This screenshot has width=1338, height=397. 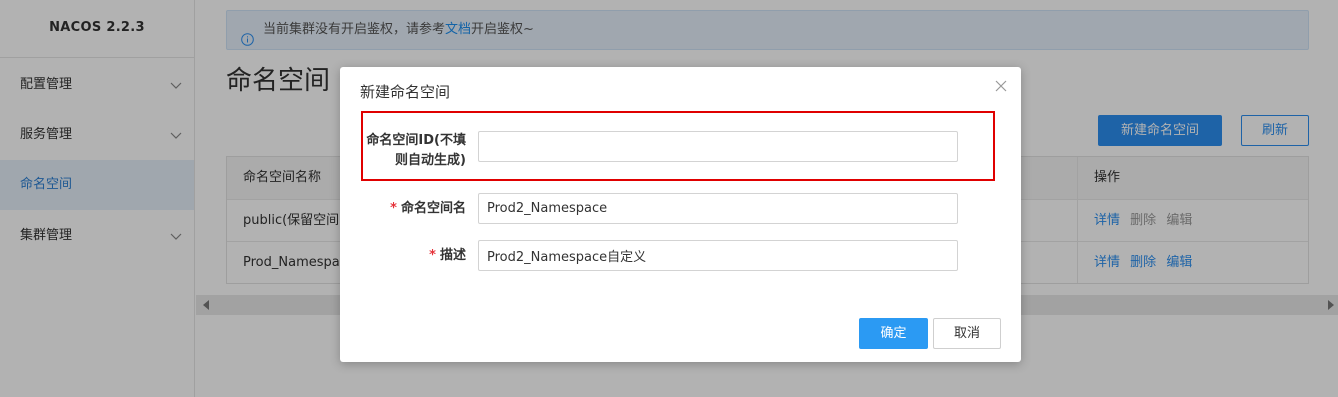 What do you see at coordinates (405, 92) in the screenshot?
I see `dialog-title: 新建命名空间` at bounding box center [405, 92].